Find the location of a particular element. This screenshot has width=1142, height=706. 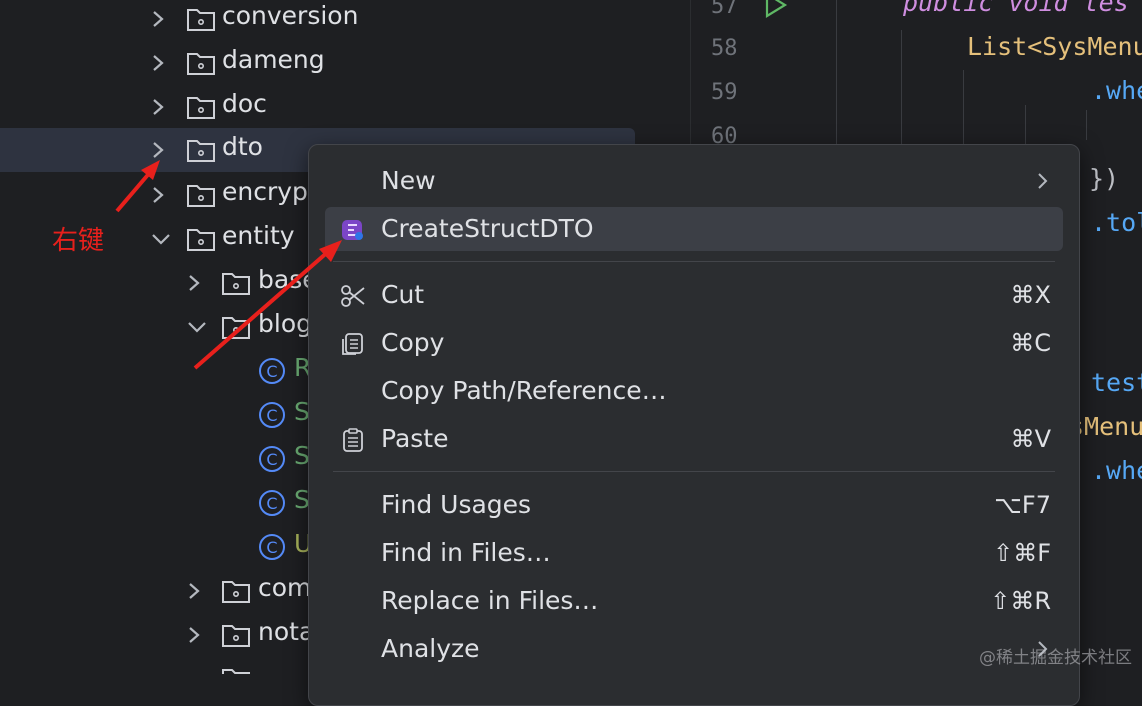

tree-item-dameng: dameng is located at coordinates (317, 63).